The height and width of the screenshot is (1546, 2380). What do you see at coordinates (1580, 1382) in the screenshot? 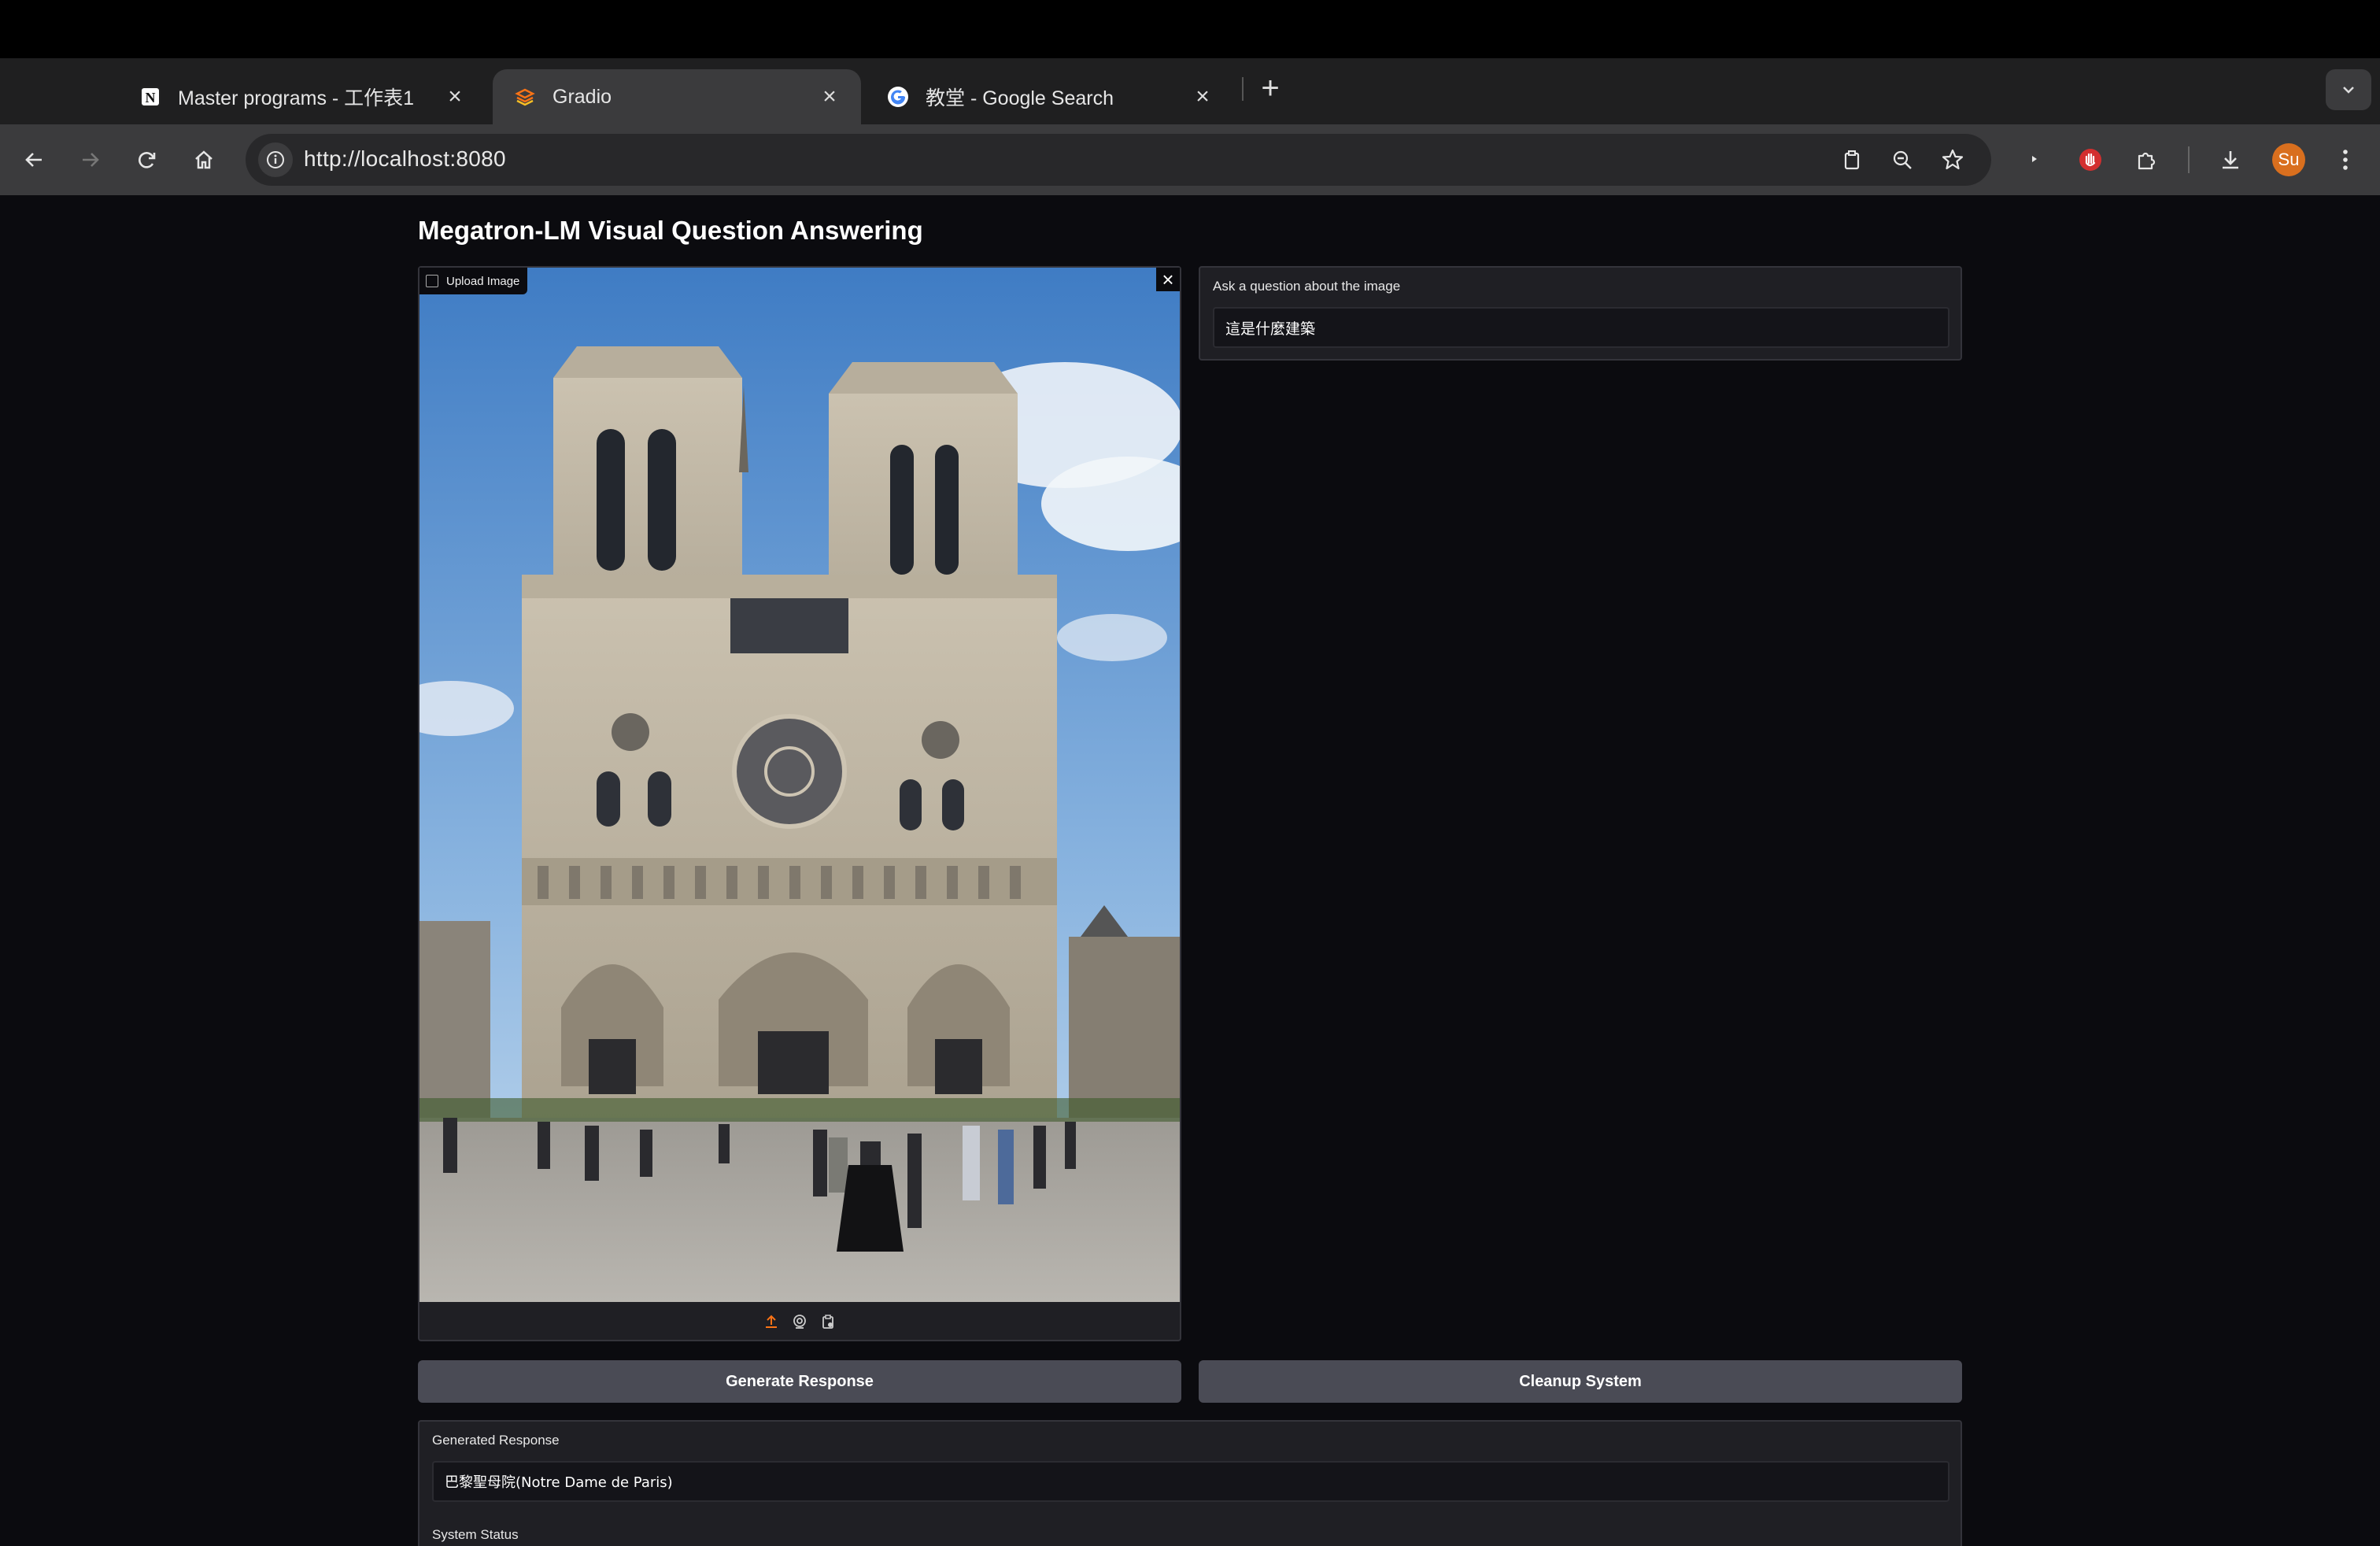
I see `cleanup-system-button: Cleanup System` at bounding box center [1580, 1382].